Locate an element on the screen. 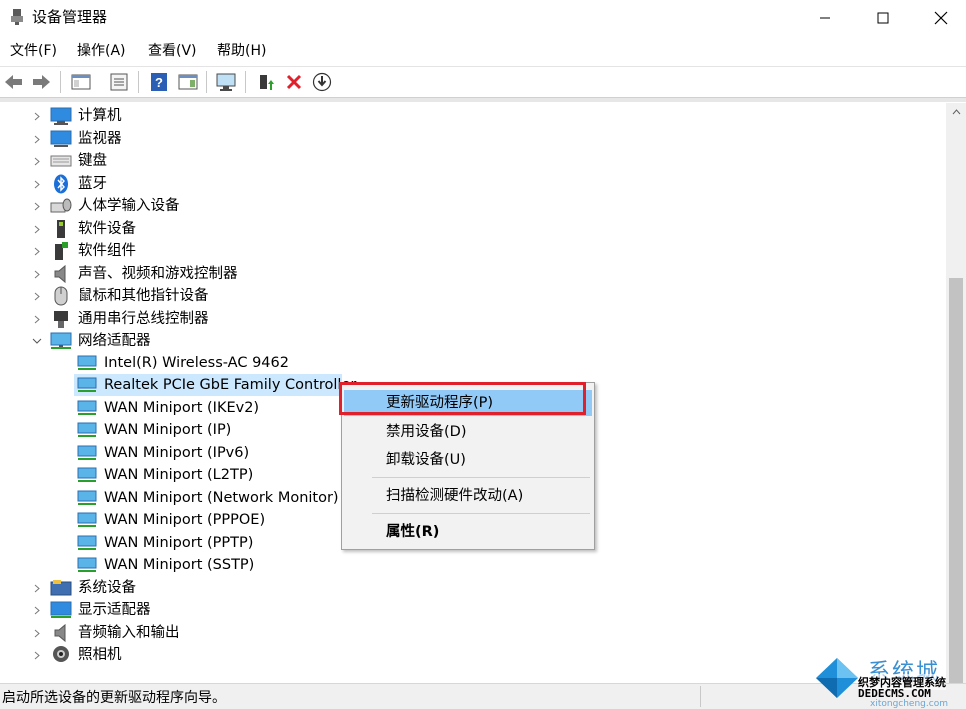 The width and height of the screenshot is (966, 709). uninstall-button is located at coordinates (294, 82).